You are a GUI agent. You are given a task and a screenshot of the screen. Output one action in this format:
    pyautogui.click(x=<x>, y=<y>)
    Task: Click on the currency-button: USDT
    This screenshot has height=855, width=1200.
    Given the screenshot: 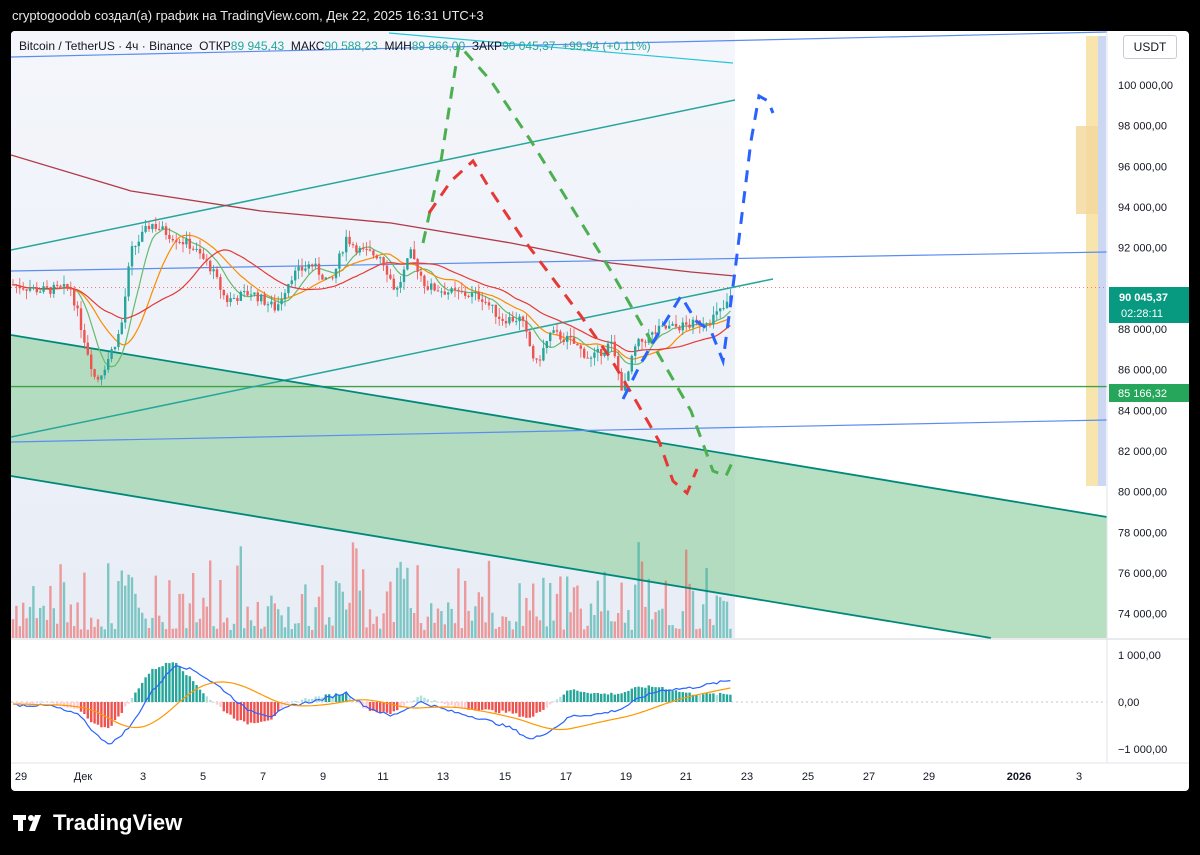 What is the action you would take?
    pyautogui.click(x=1150, y=47)
    